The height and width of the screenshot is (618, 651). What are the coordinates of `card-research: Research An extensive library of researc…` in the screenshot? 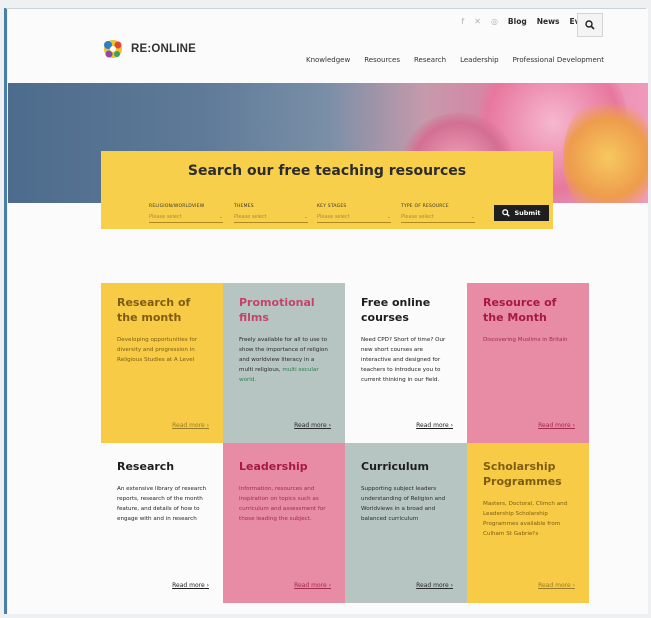 It's located at (162, 523).